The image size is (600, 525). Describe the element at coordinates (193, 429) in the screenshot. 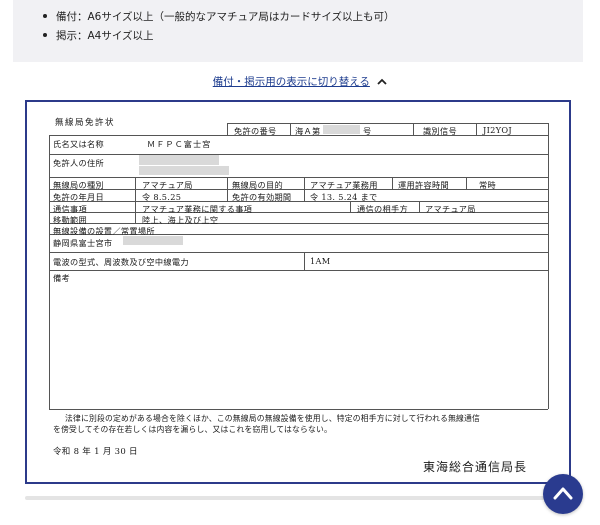

I see `legal-notice-line-2: を傍受してその存在若しくは内容を漏らし、又はこれを窃用してはならない。` at that location.